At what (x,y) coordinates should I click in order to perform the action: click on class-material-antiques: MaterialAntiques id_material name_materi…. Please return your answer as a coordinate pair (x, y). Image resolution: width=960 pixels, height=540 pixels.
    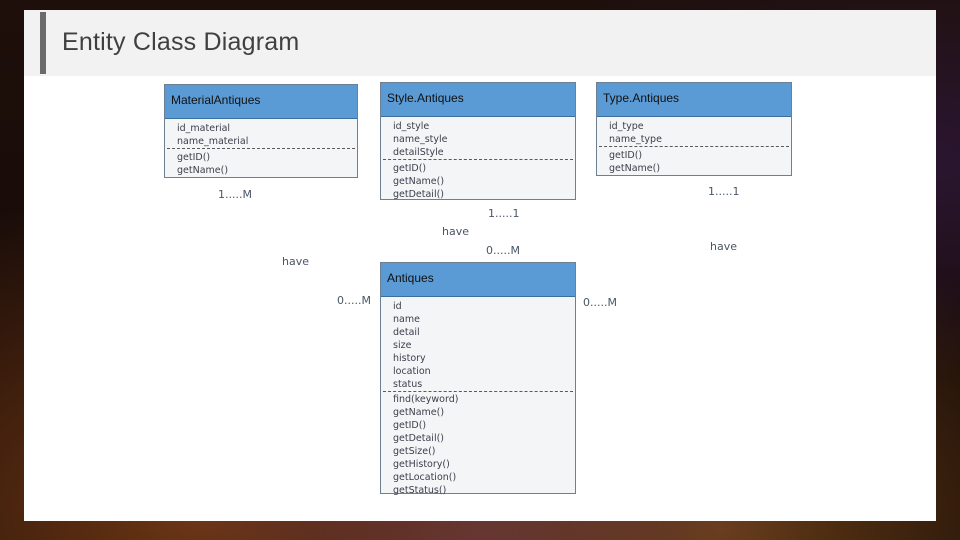
    Looking at the image, I should click on (261, 131).